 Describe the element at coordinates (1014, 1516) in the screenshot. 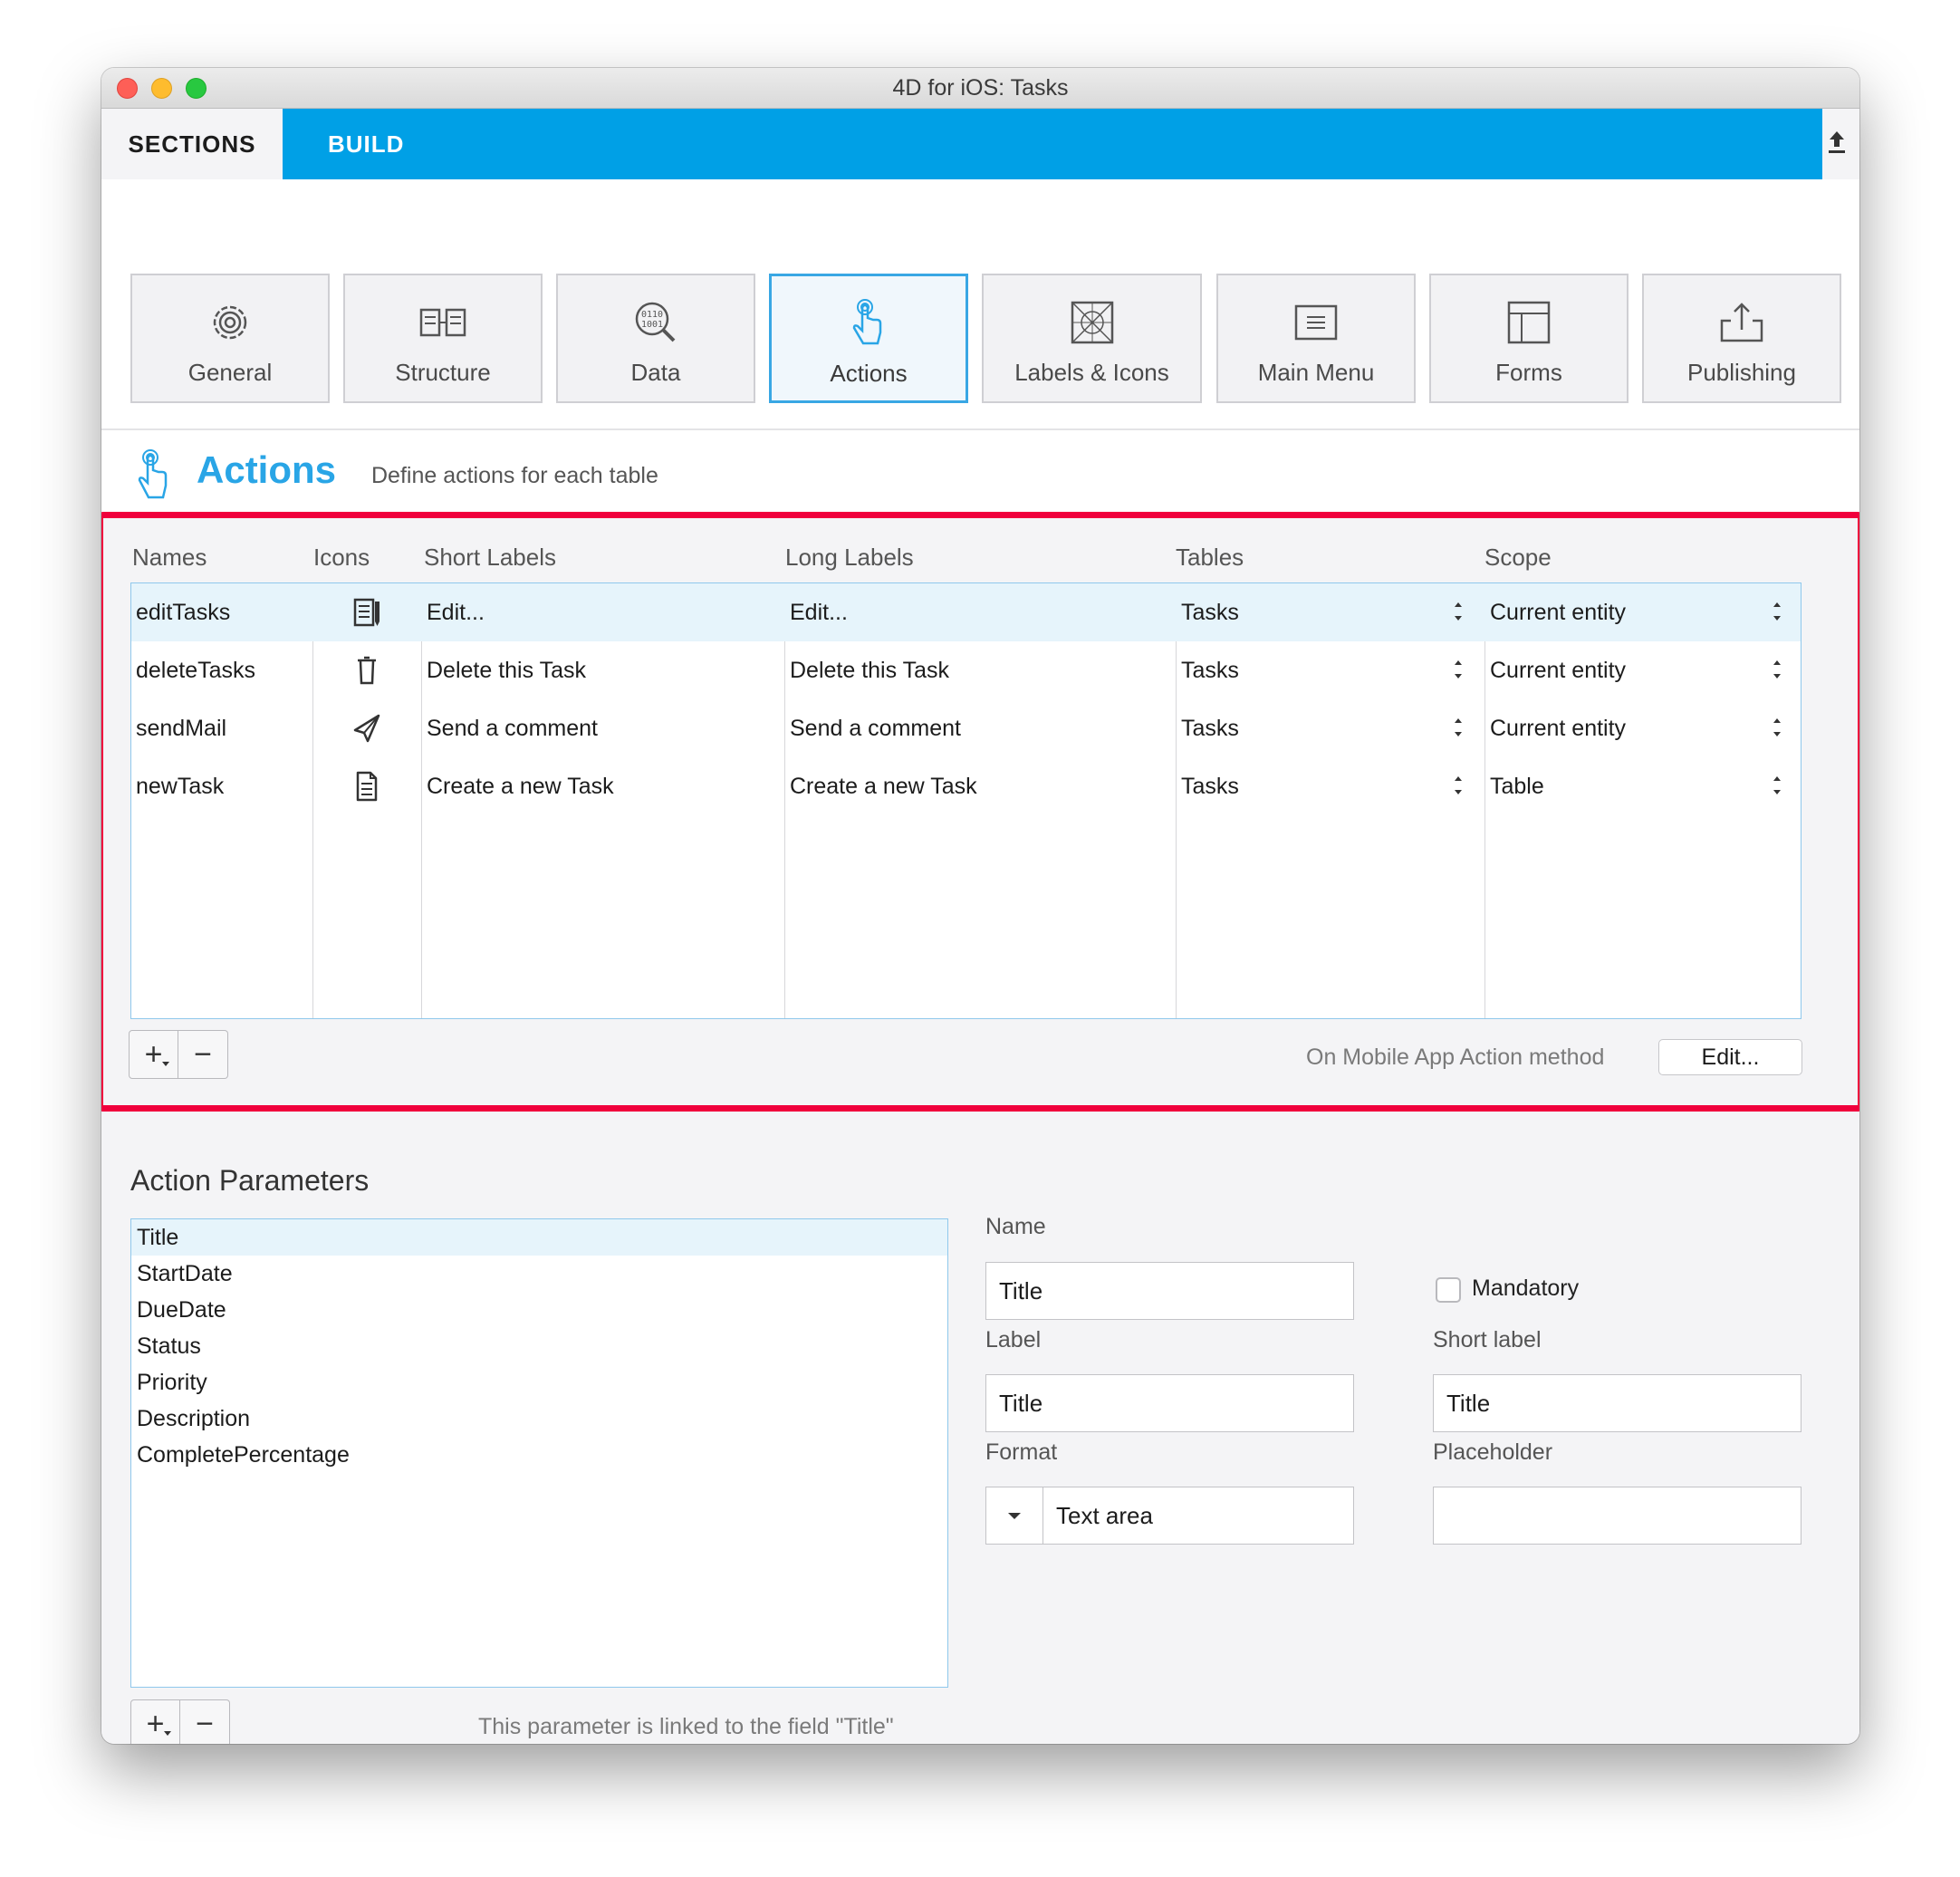

I see `format-dropdown-button` at that location.